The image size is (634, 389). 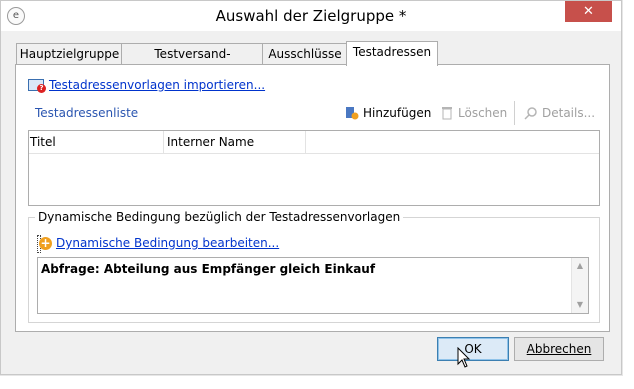 What do you see at coordinates (588, 11) in the screenshot?
I see `close-button: ✕` at bounding box center [588, 11].